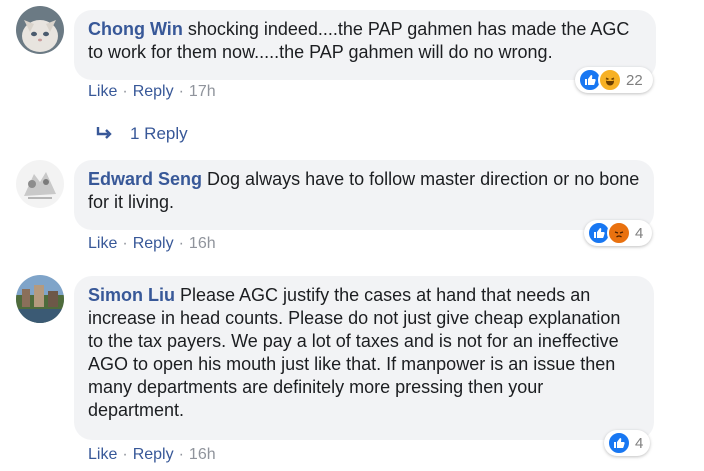  I want to click on haha-icon, so click(610, 80).